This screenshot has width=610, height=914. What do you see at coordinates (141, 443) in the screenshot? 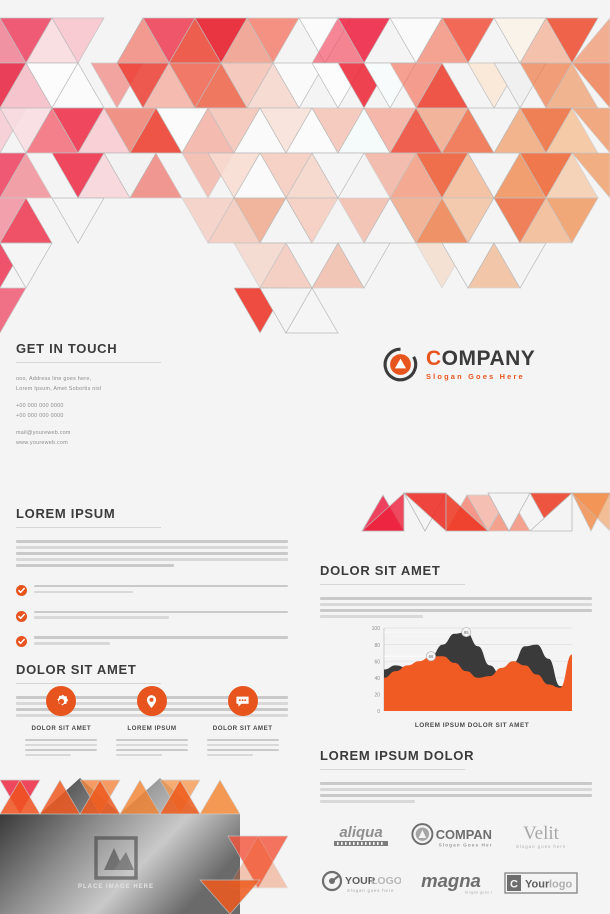
I see `website-link: www.youreweb.com` at bounding box center [141, 443].